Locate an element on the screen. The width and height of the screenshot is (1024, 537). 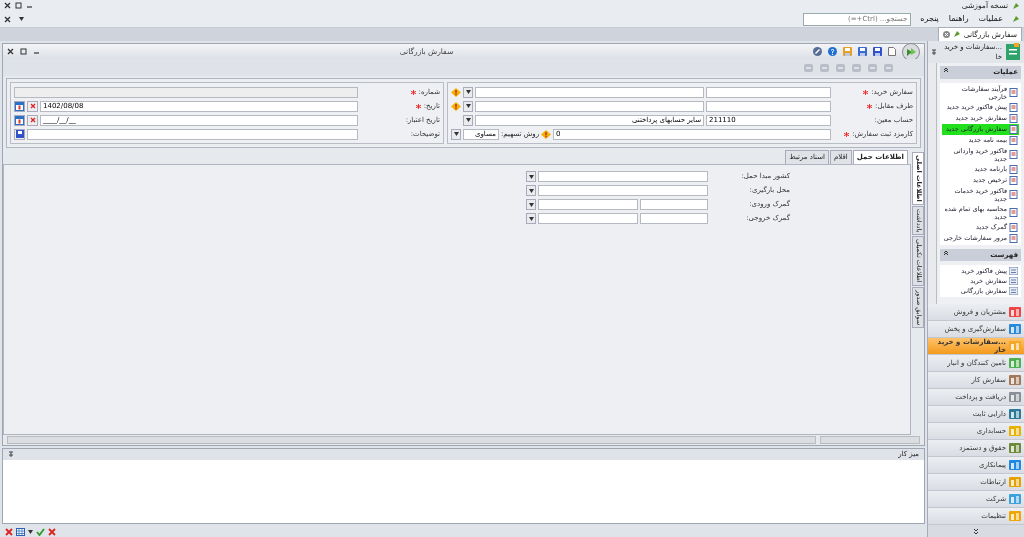
leaf-icon is located at coordinates (956, 34).